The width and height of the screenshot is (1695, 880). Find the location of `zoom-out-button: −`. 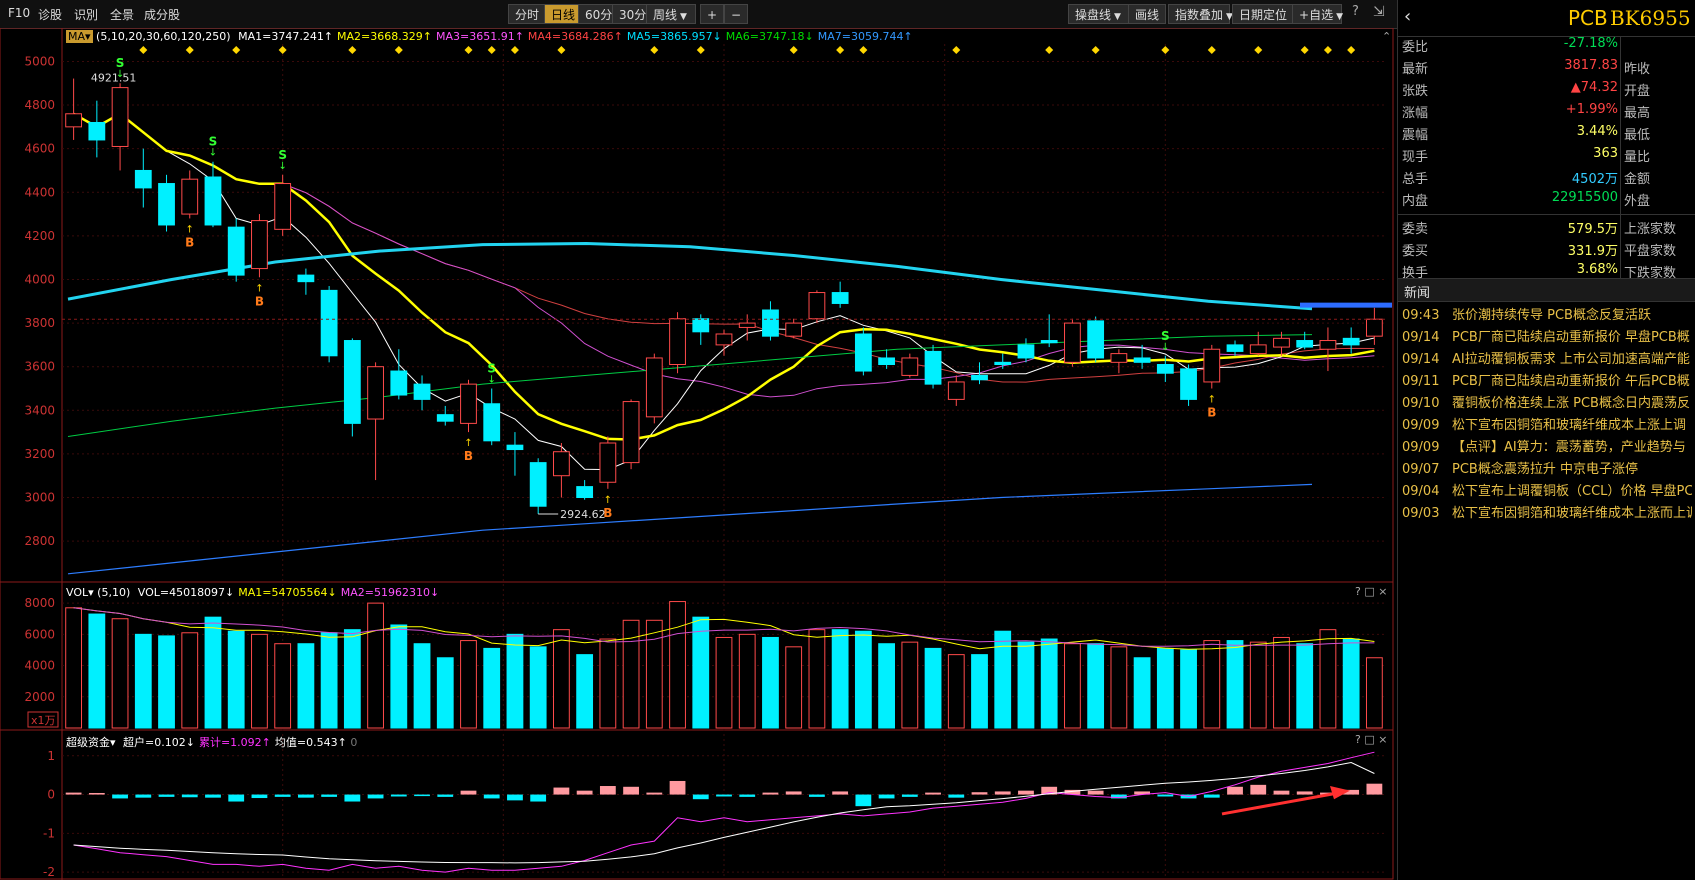

zoom-out-button: − is located at coordinates (736, 14).